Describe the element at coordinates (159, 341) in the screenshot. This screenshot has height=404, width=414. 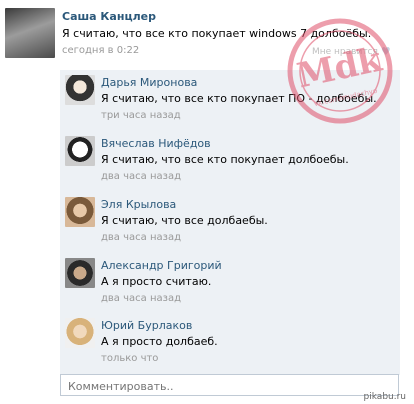
I see `reply-text: А я просто долбаеб.` at that location.